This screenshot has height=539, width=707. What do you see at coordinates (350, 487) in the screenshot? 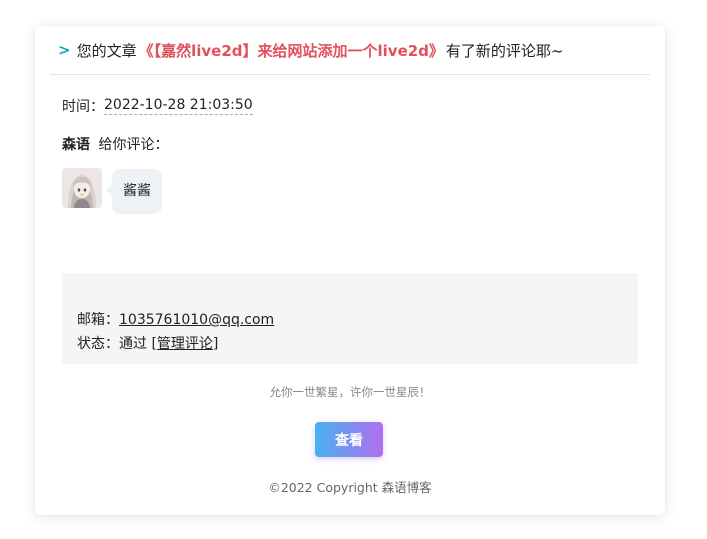
I see `copyright-footer: ©2022 Copyright 森语博客` at bounding box center [350, 487].